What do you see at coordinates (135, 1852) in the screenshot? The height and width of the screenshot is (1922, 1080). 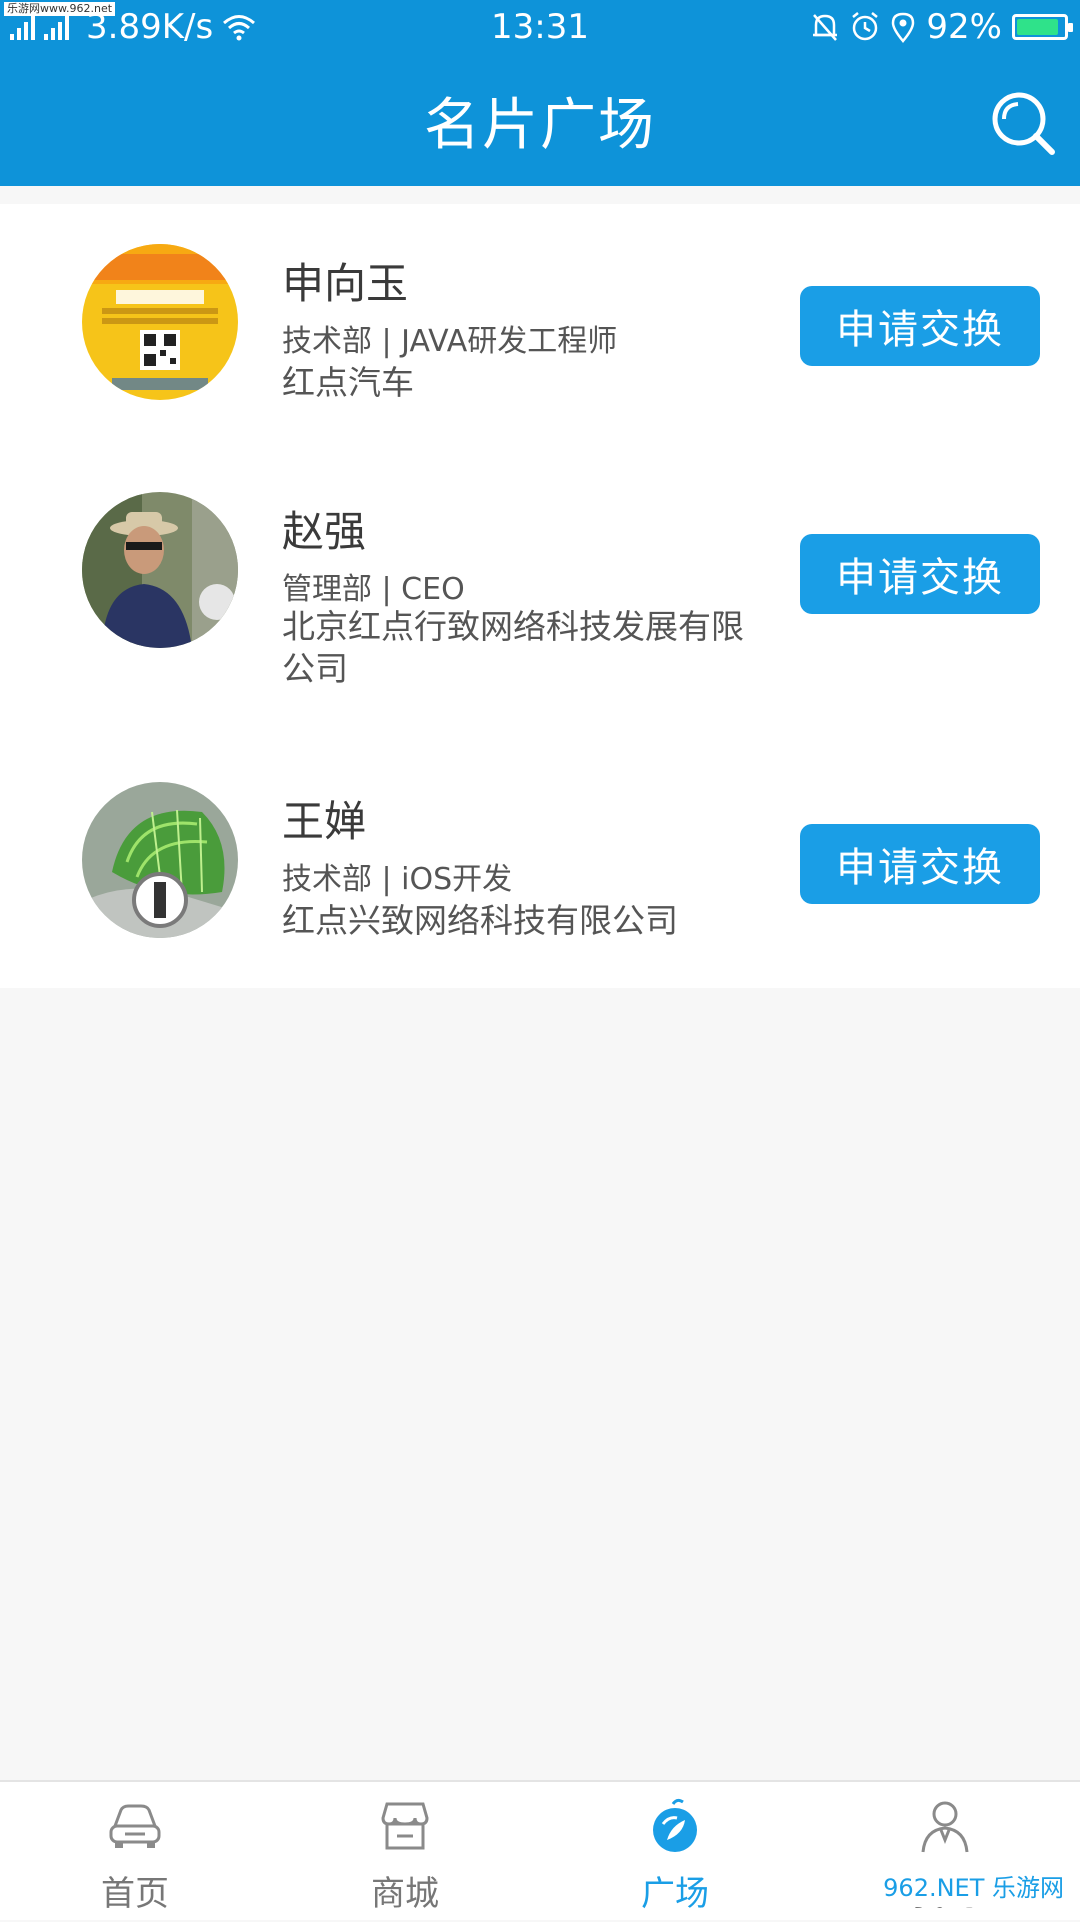 I see `nav-item-home: 首页` at bounding box center [135, 1852].